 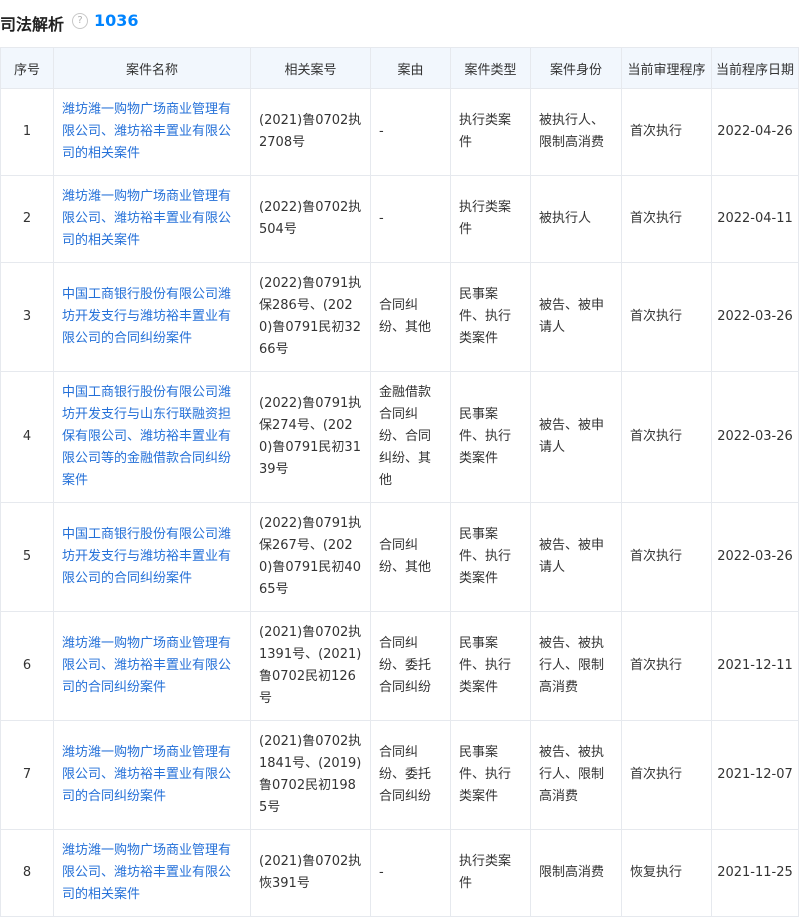 What do you see at coordinates (755, 666) in the screenshot?
I see `procedure-date: 2021-12-11` at bounding box center [755, 666].